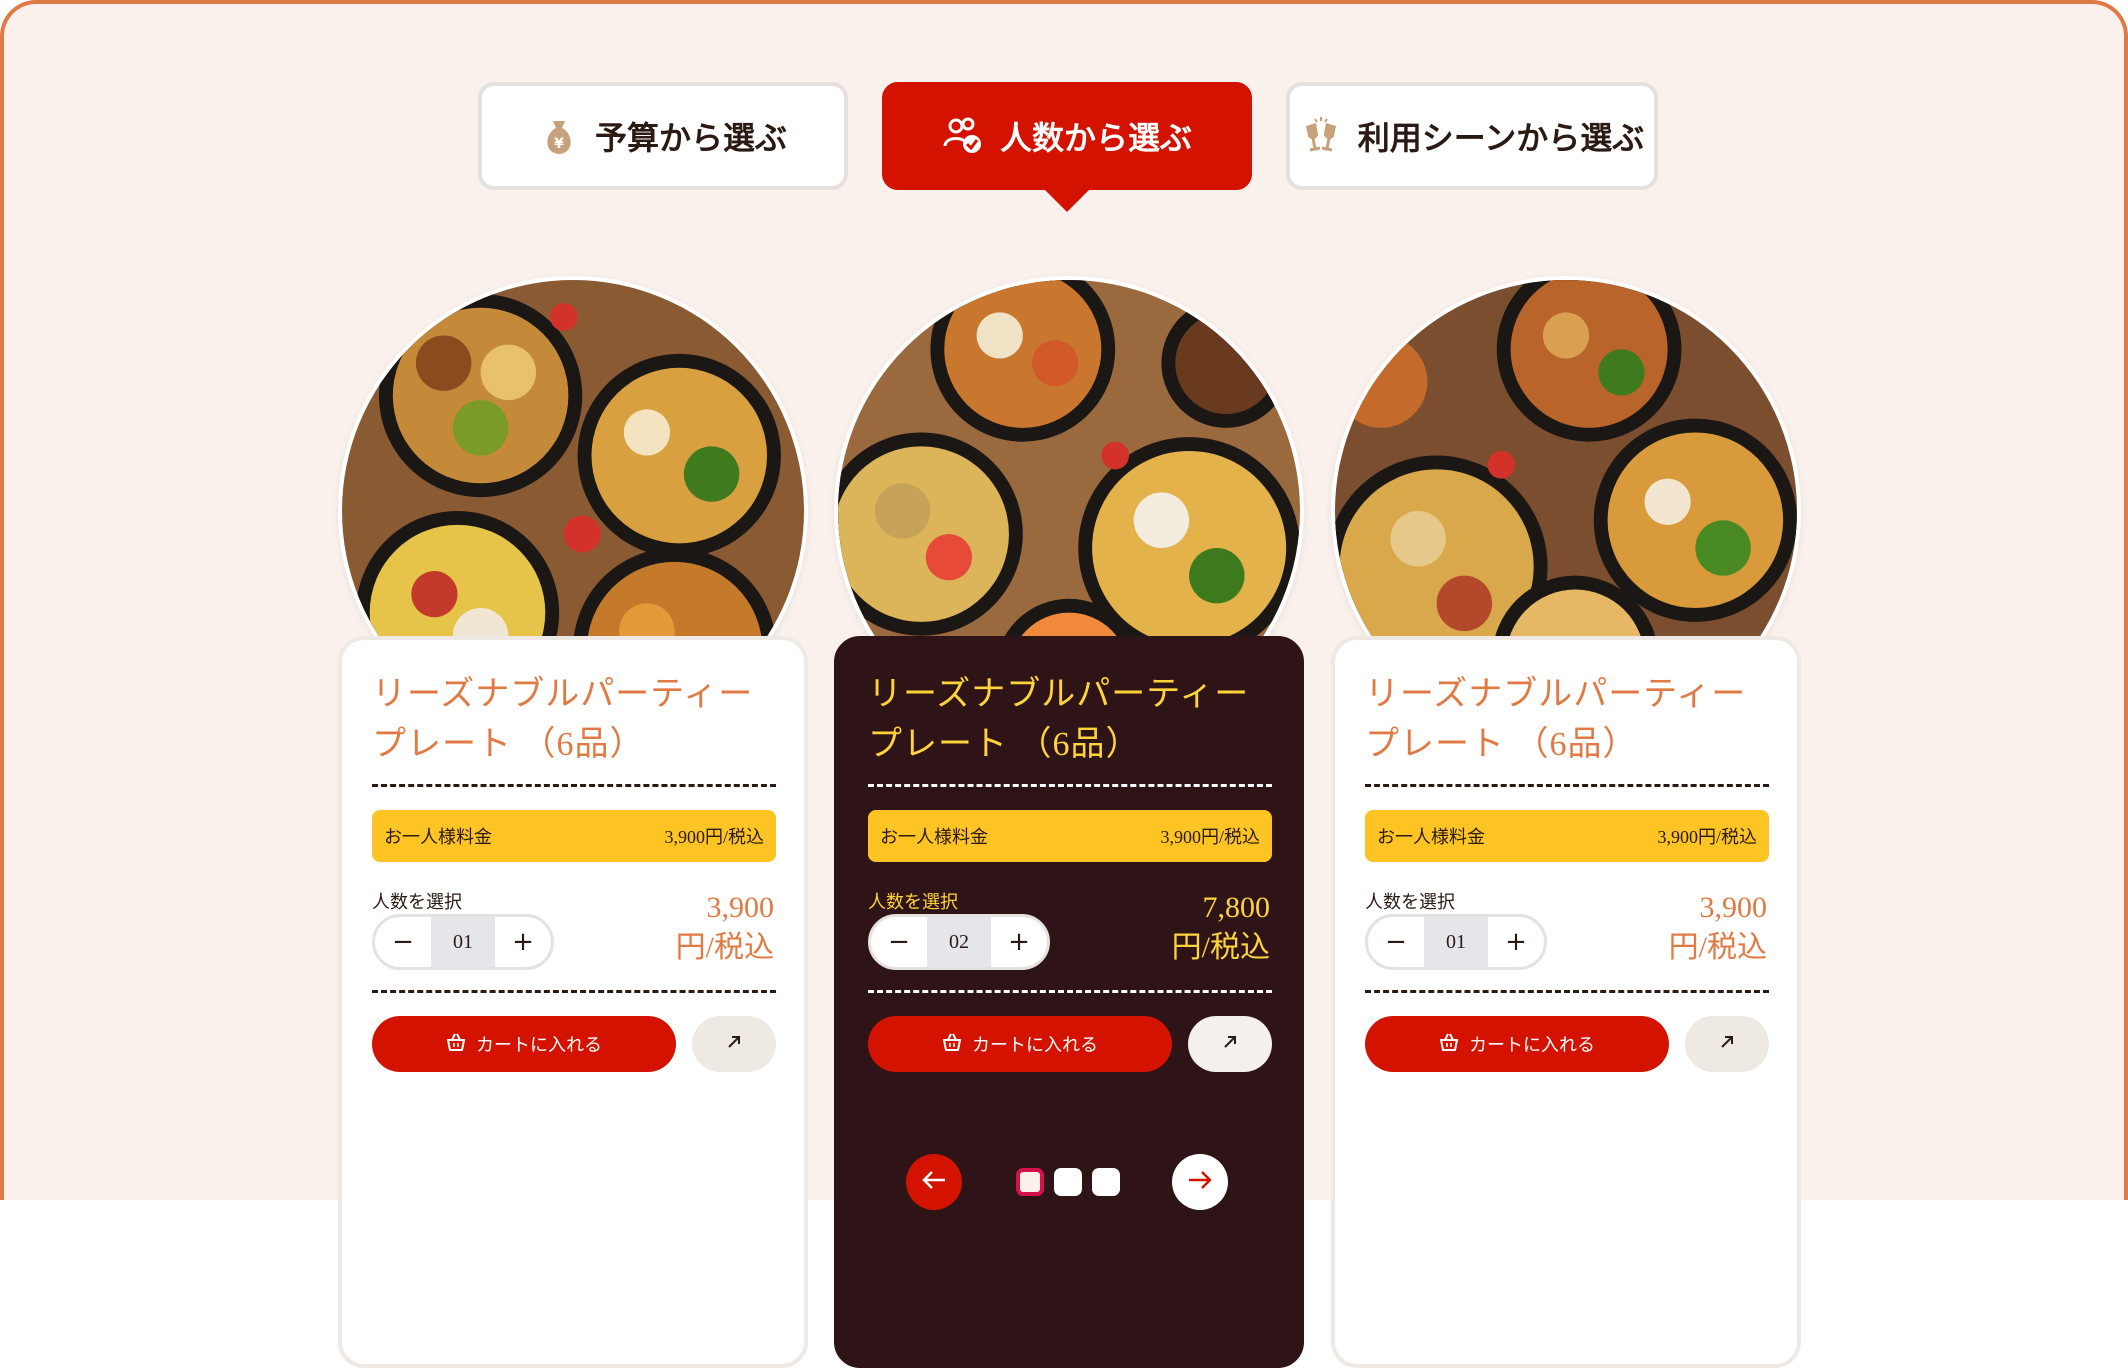 This screenshot has width=2128, height=1368. I want to click on tab-scene-label: 利用シーンから選ぶ, so click(1501, 138).